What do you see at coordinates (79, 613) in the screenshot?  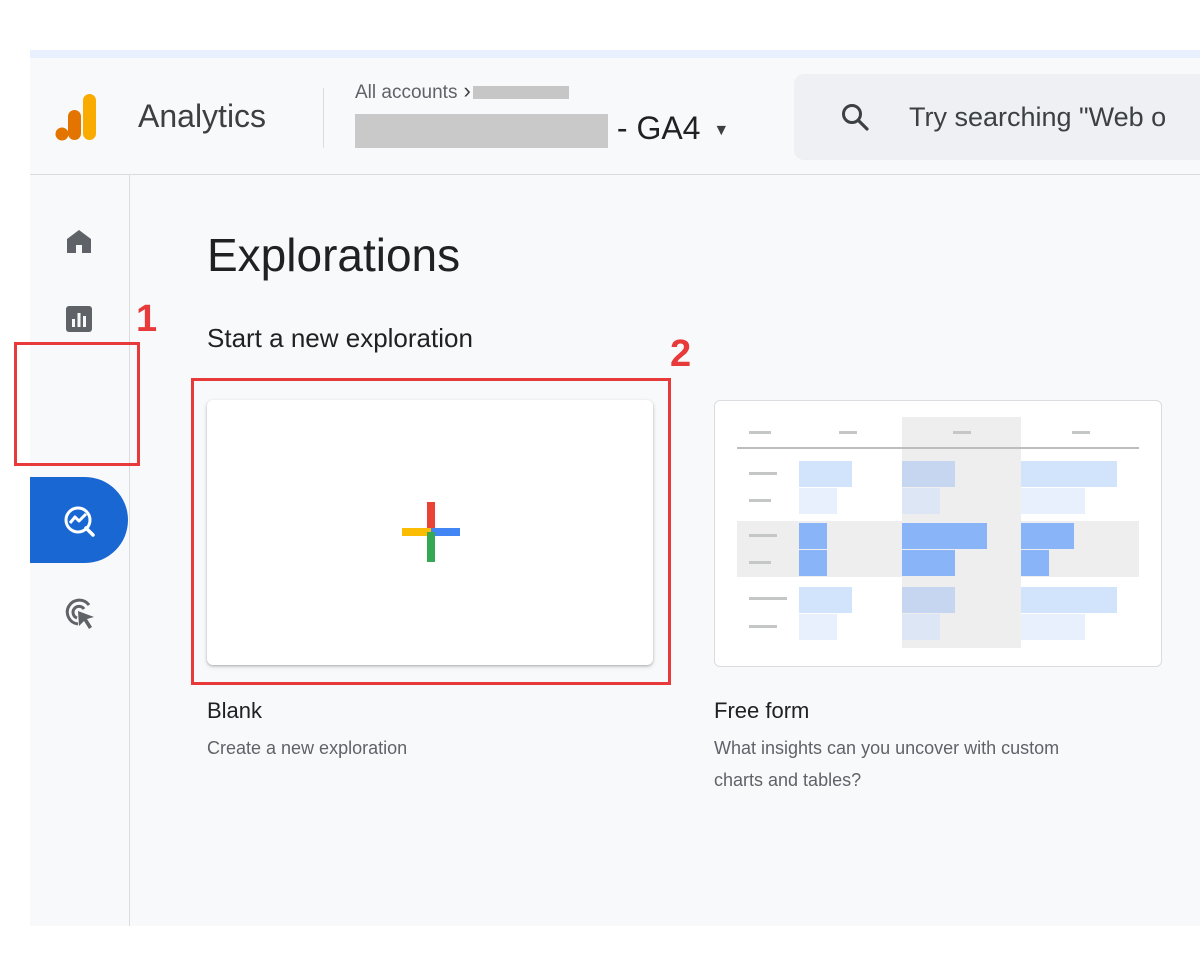 I see `advertising-icon` at bounding box center [79, 613].